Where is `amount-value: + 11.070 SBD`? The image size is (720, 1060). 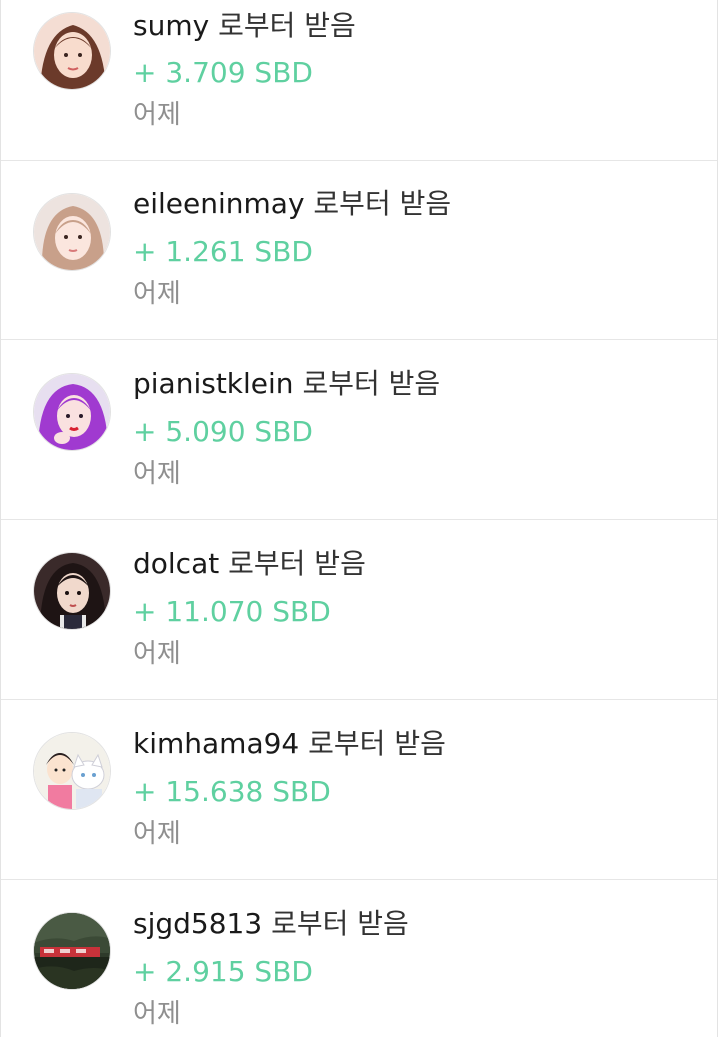
amount-value: + 11.070 SBD is located at coordinates (232, 611).